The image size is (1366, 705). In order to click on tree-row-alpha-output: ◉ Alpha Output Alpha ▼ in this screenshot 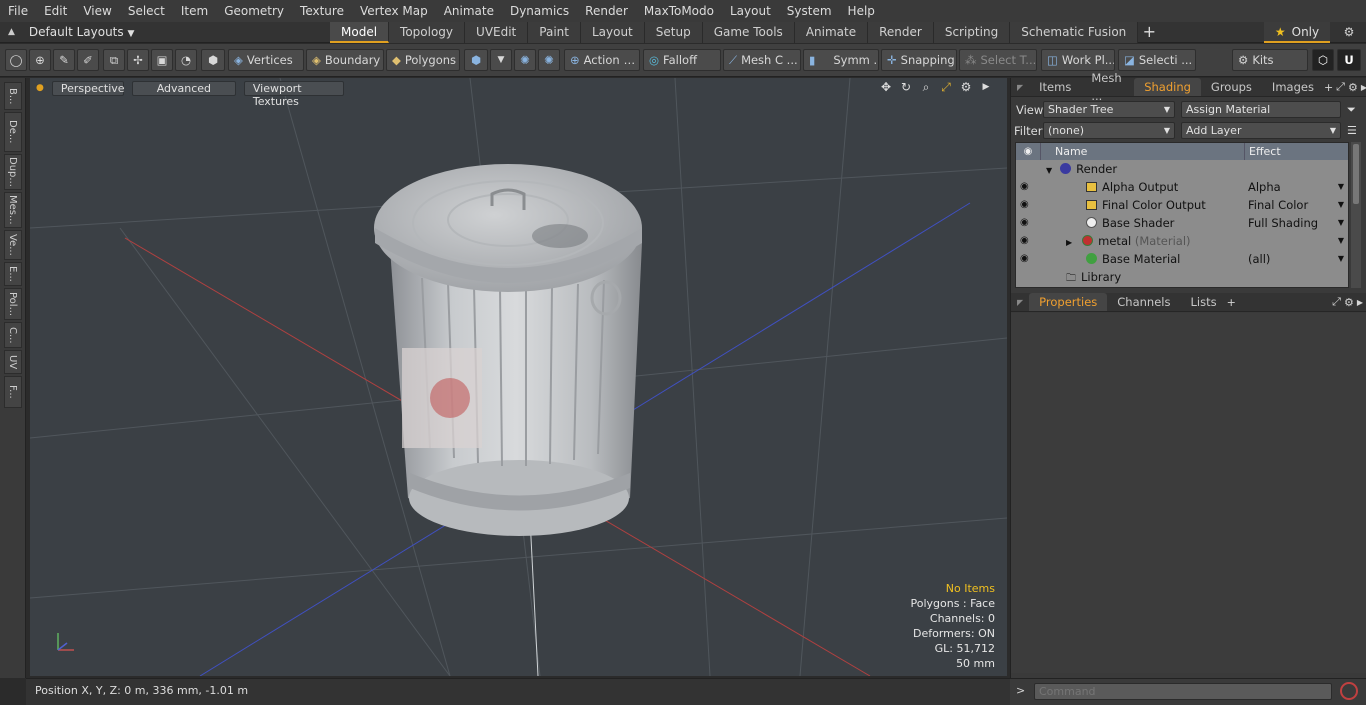, I will do `click(1182, 187)`.